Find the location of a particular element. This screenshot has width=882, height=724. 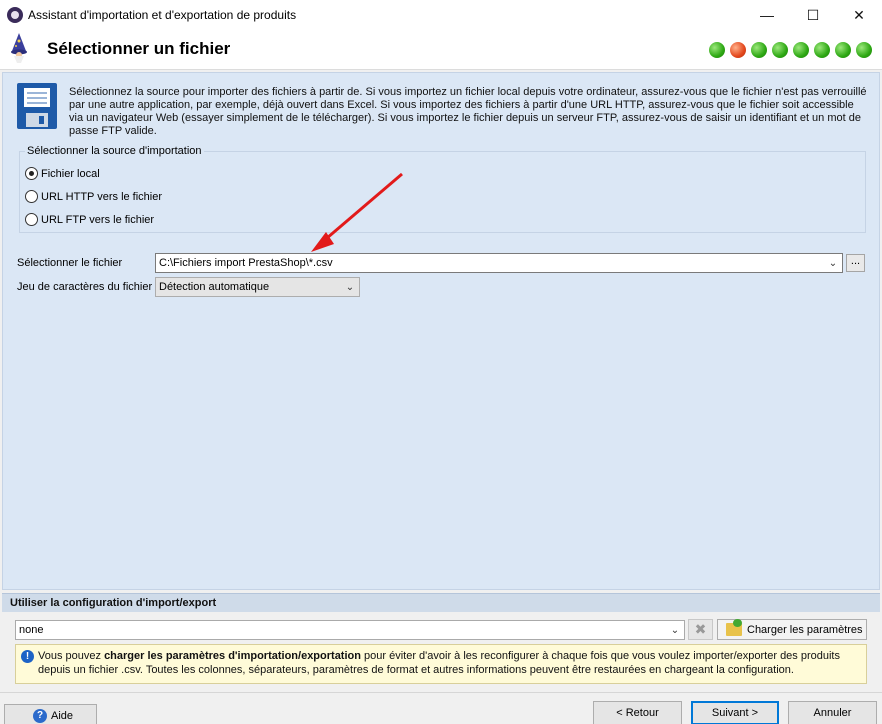

app-icon is located at coordinates (15, 15).